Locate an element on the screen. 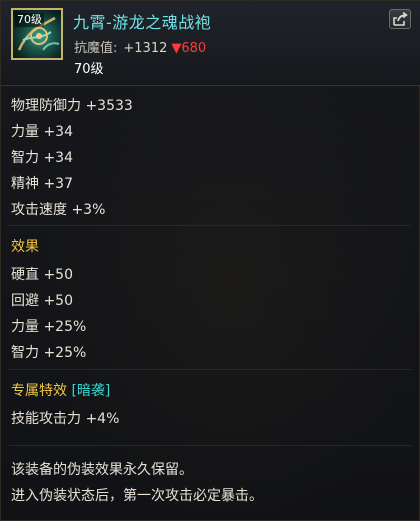 Image resolution: width=420 pixels, height=521 pixels. special-title-row: 专属特效 [暗袭] is located at coordinates (60, 390).